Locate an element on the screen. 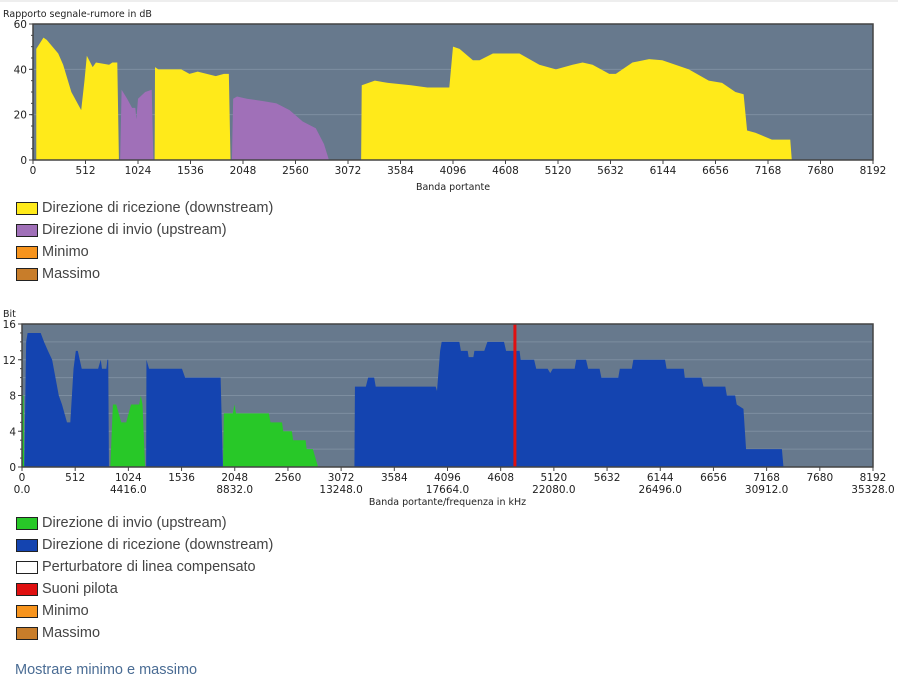  x-freq-label: 22080.0 is located at coordinates (553, 490).